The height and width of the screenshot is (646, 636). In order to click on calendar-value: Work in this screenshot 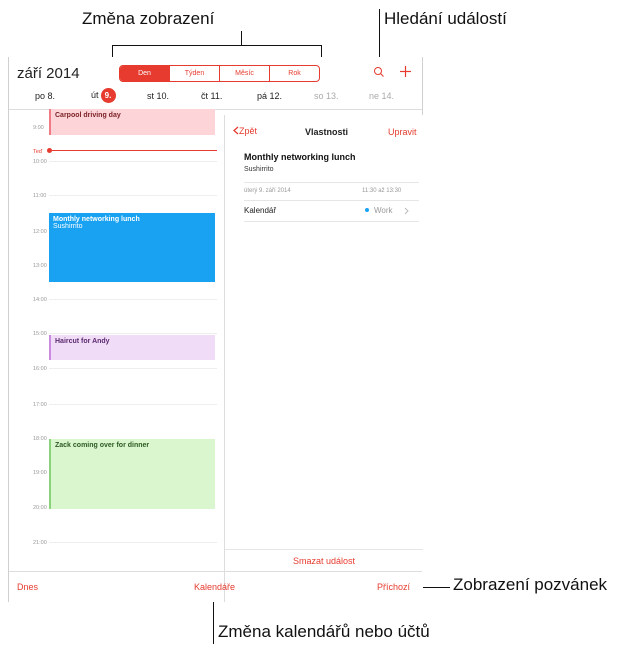, I will do `click(383, 210)`.